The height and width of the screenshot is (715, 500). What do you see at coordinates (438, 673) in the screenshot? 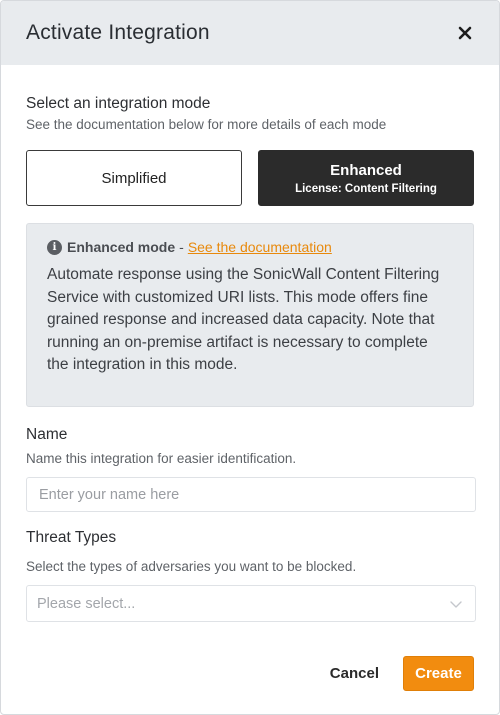
I see `create-button: Create` at bounding box center [438, 673].